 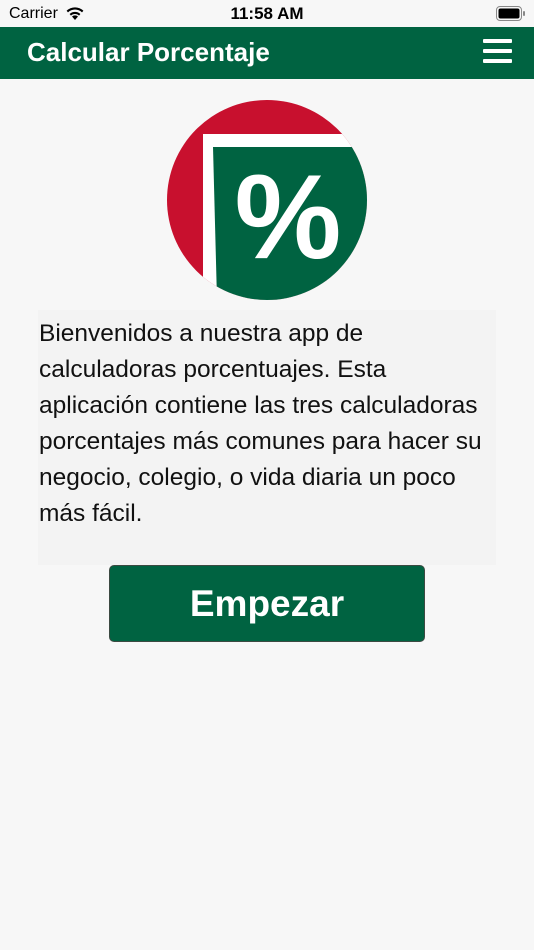 I want to click on start-button: Empezar, so click(x=267, y=603).